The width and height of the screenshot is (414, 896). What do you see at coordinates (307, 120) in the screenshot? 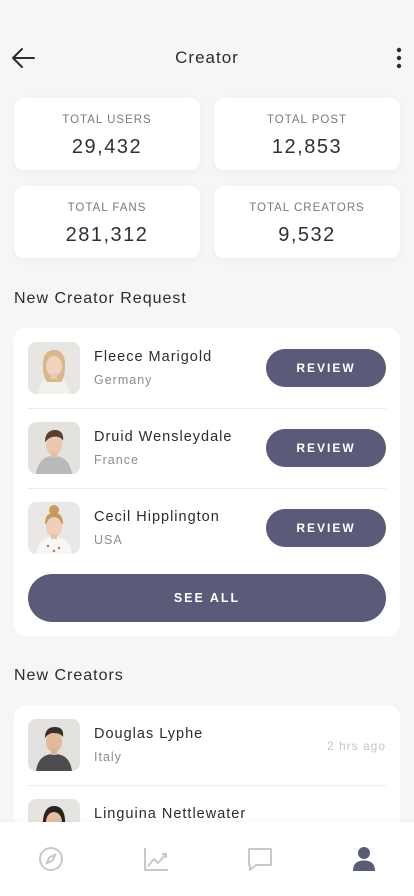
I see `stat-label: TOTAL POST` at bounding box center [307, 120].